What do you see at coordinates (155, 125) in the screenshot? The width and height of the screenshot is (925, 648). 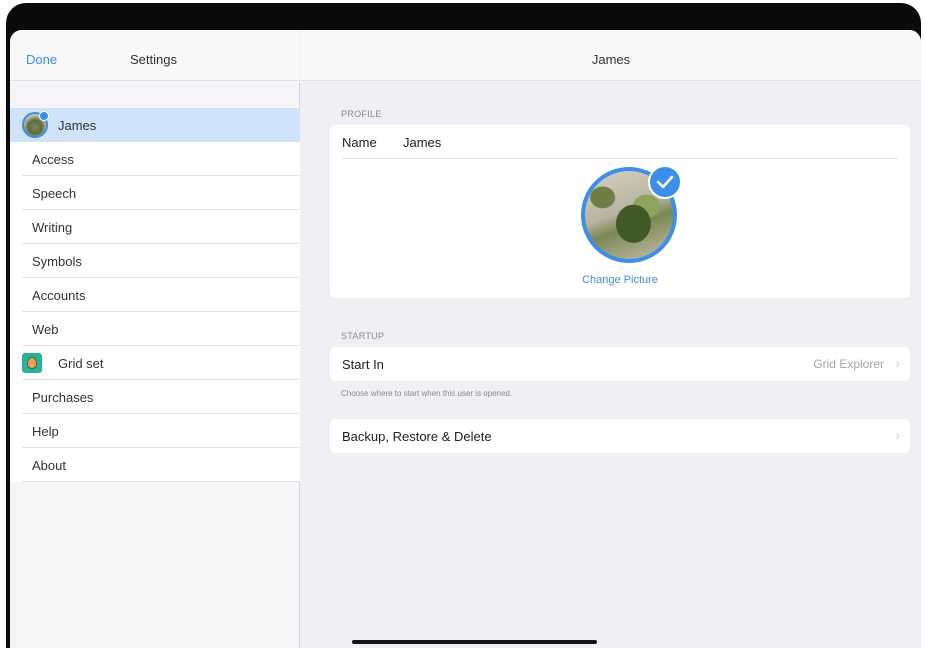 I see `sidebar-item-james: James` at bounding box center [155, 125].